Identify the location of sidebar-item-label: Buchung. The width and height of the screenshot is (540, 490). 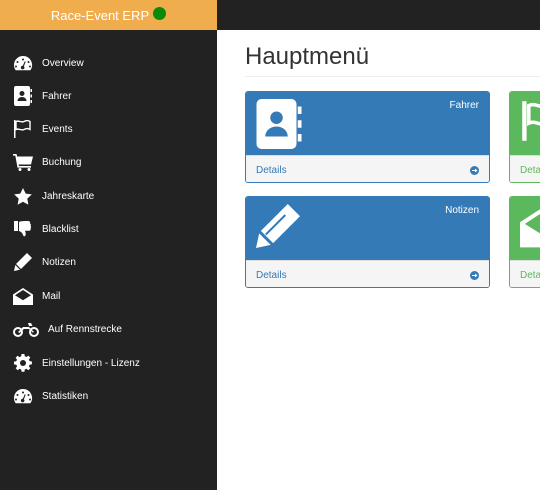
(62, 162).